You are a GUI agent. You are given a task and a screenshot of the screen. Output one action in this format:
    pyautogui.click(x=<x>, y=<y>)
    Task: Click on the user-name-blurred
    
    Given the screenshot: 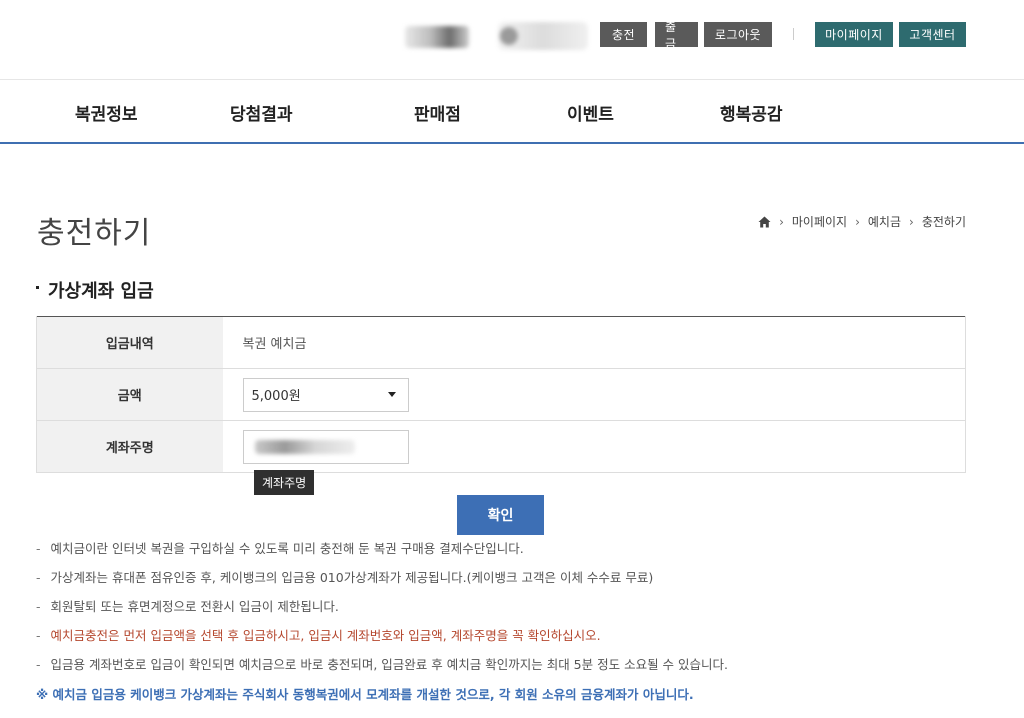 What is the action you would take?
    pyautogui.click(x=437, y=37)
    